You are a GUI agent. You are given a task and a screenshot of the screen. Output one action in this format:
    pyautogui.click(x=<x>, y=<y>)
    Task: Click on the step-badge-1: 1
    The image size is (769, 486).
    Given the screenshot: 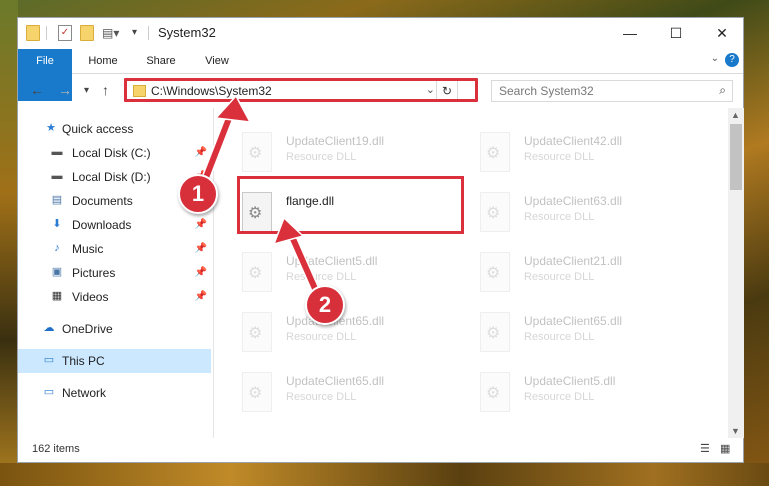 What is the action you would take?
    pyautogui.click(x=198, y=194)
    